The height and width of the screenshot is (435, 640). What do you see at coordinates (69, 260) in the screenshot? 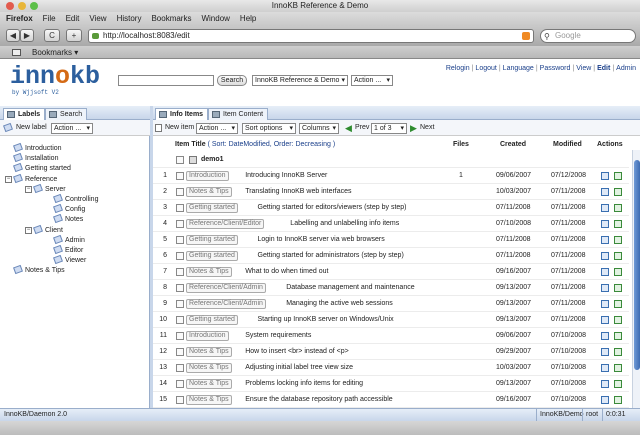
I see `tree-node-viewer: Viewer` at bounding box center [69, 260].